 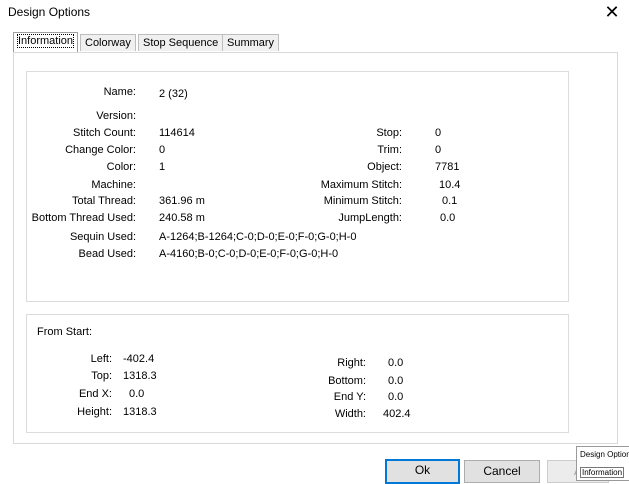 I want to click on left-value: -402.4, so click(x=139, y=359).